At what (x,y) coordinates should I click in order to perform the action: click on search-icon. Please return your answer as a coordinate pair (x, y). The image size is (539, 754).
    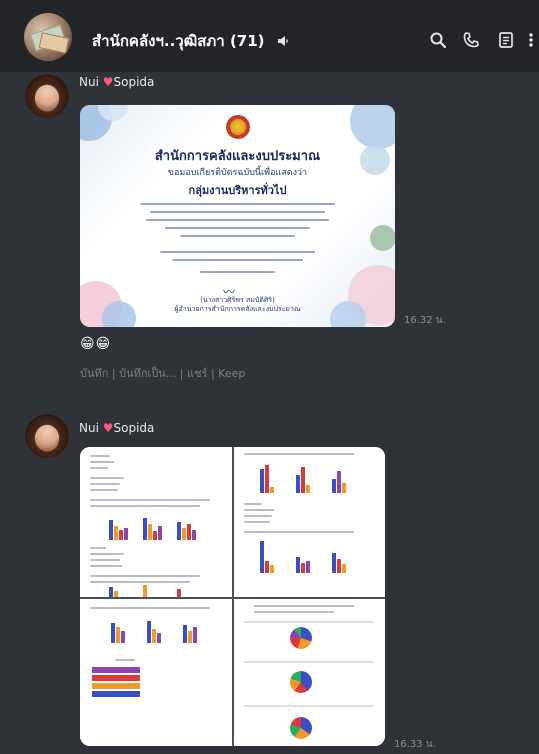
    Looking at the image, I should click on (438, 40).